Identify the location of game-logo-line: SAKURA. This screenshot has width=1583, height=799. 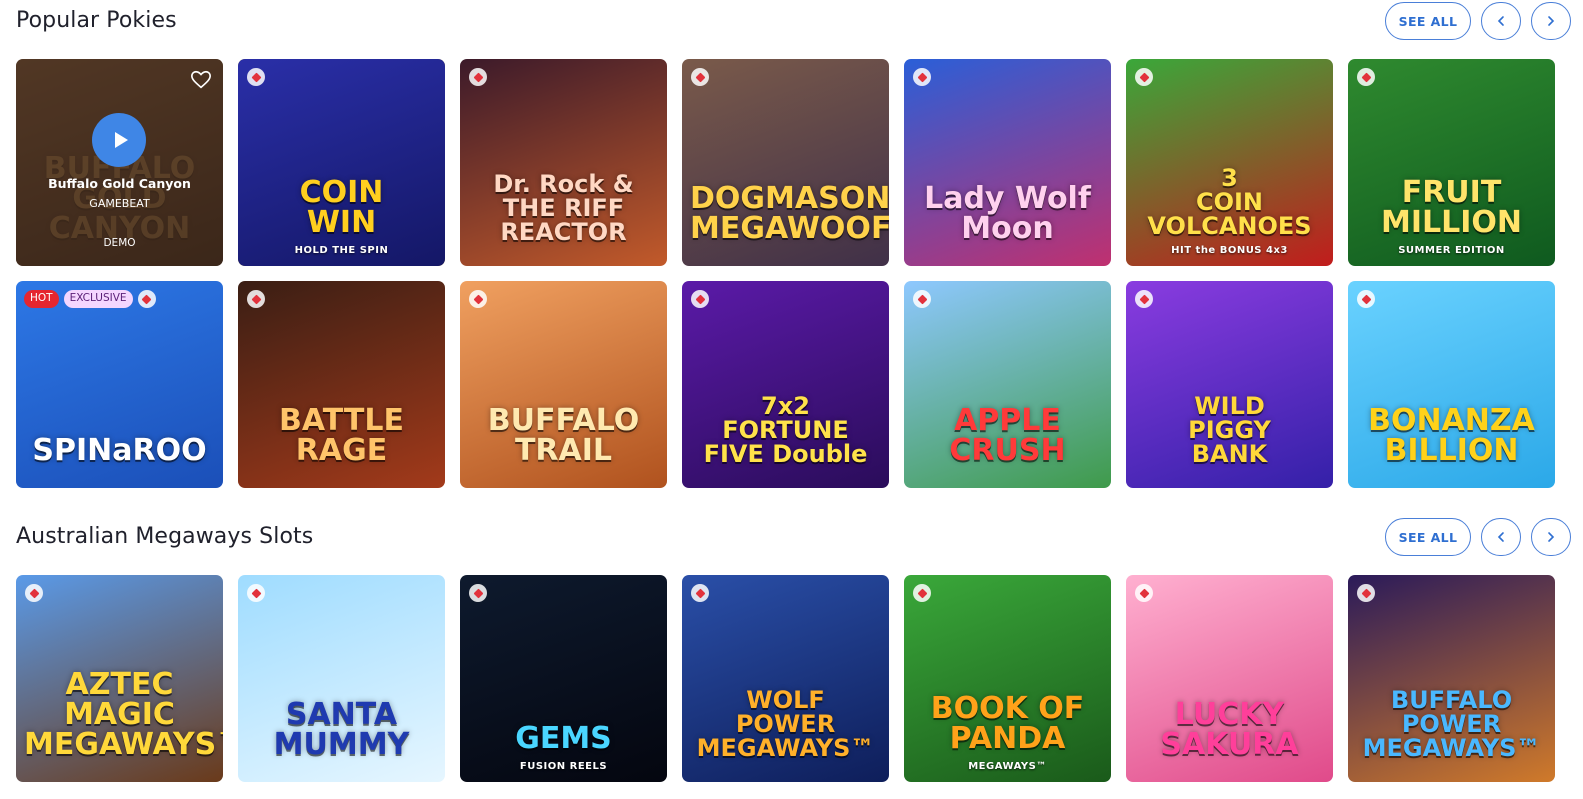
(1229, 744).